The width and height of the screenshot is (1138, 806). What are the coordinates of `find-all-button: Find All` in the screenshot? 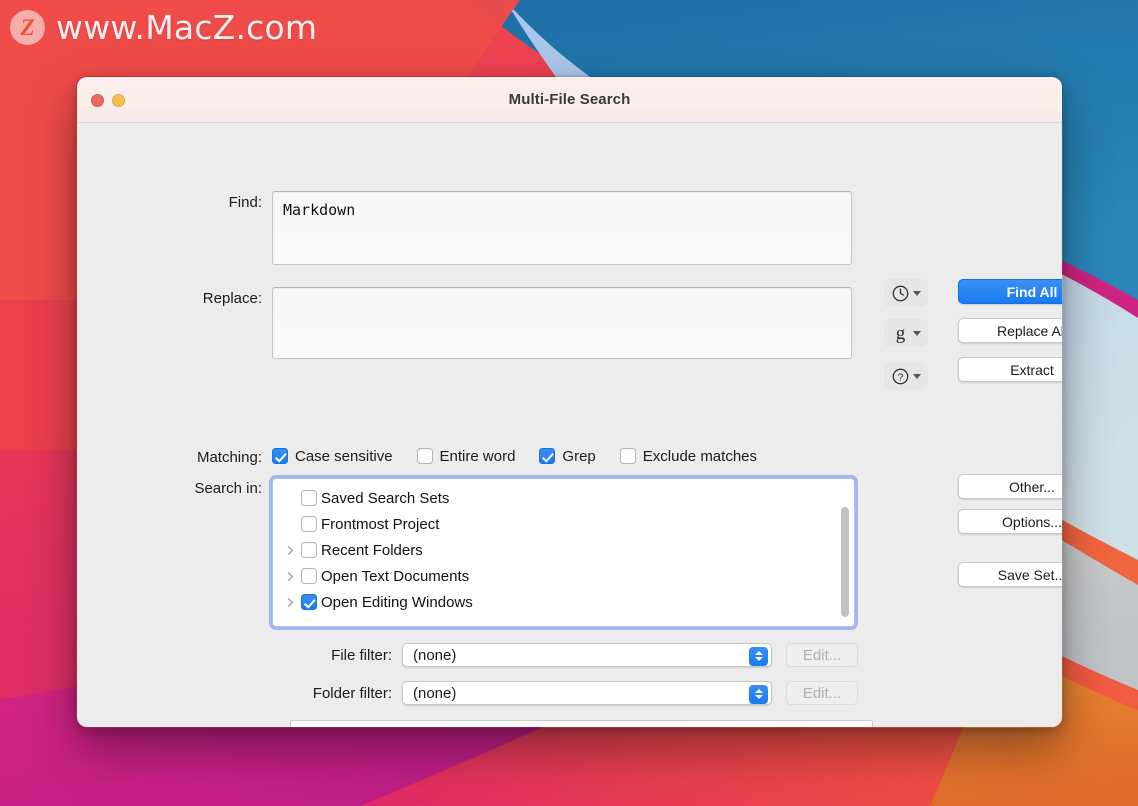 It's located at (1010, 291).